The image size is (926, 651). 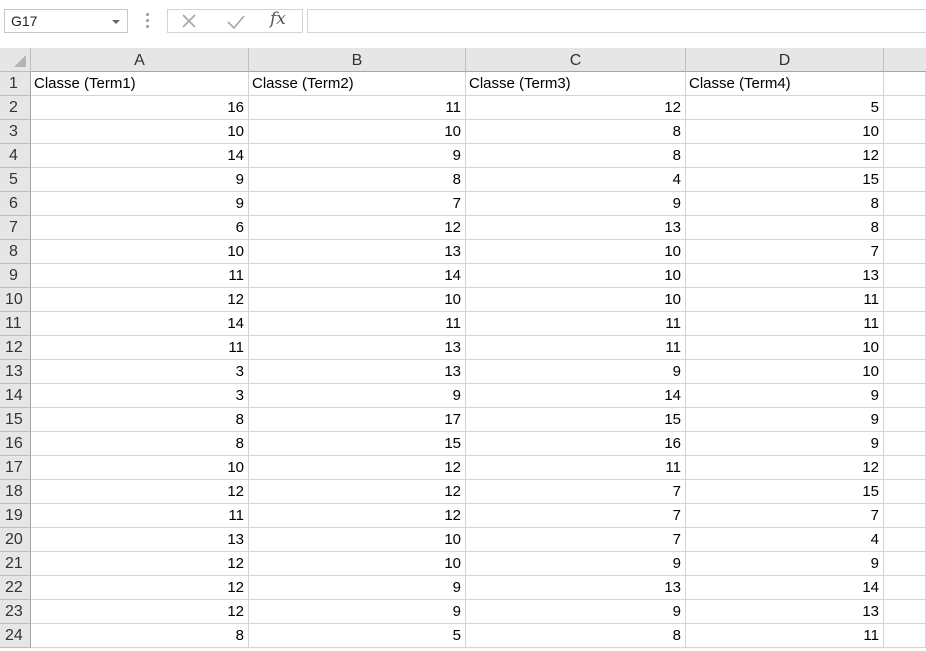 What do you see at coordinates (576, 396) in the screenshot?
I see `cell-c14: 14` at bounding box center [576, 396].